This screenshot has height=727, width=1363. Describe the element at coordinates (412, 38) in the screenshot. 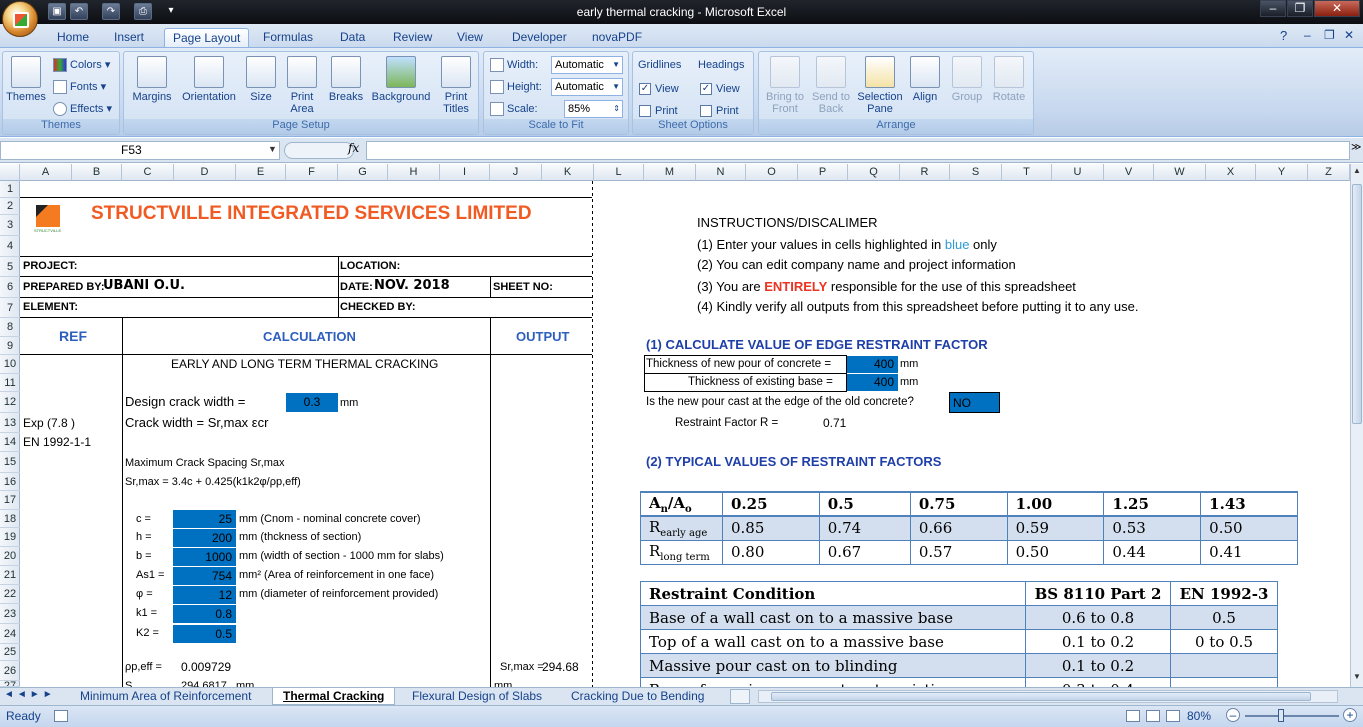

I see `tab-review: Review` at that location.